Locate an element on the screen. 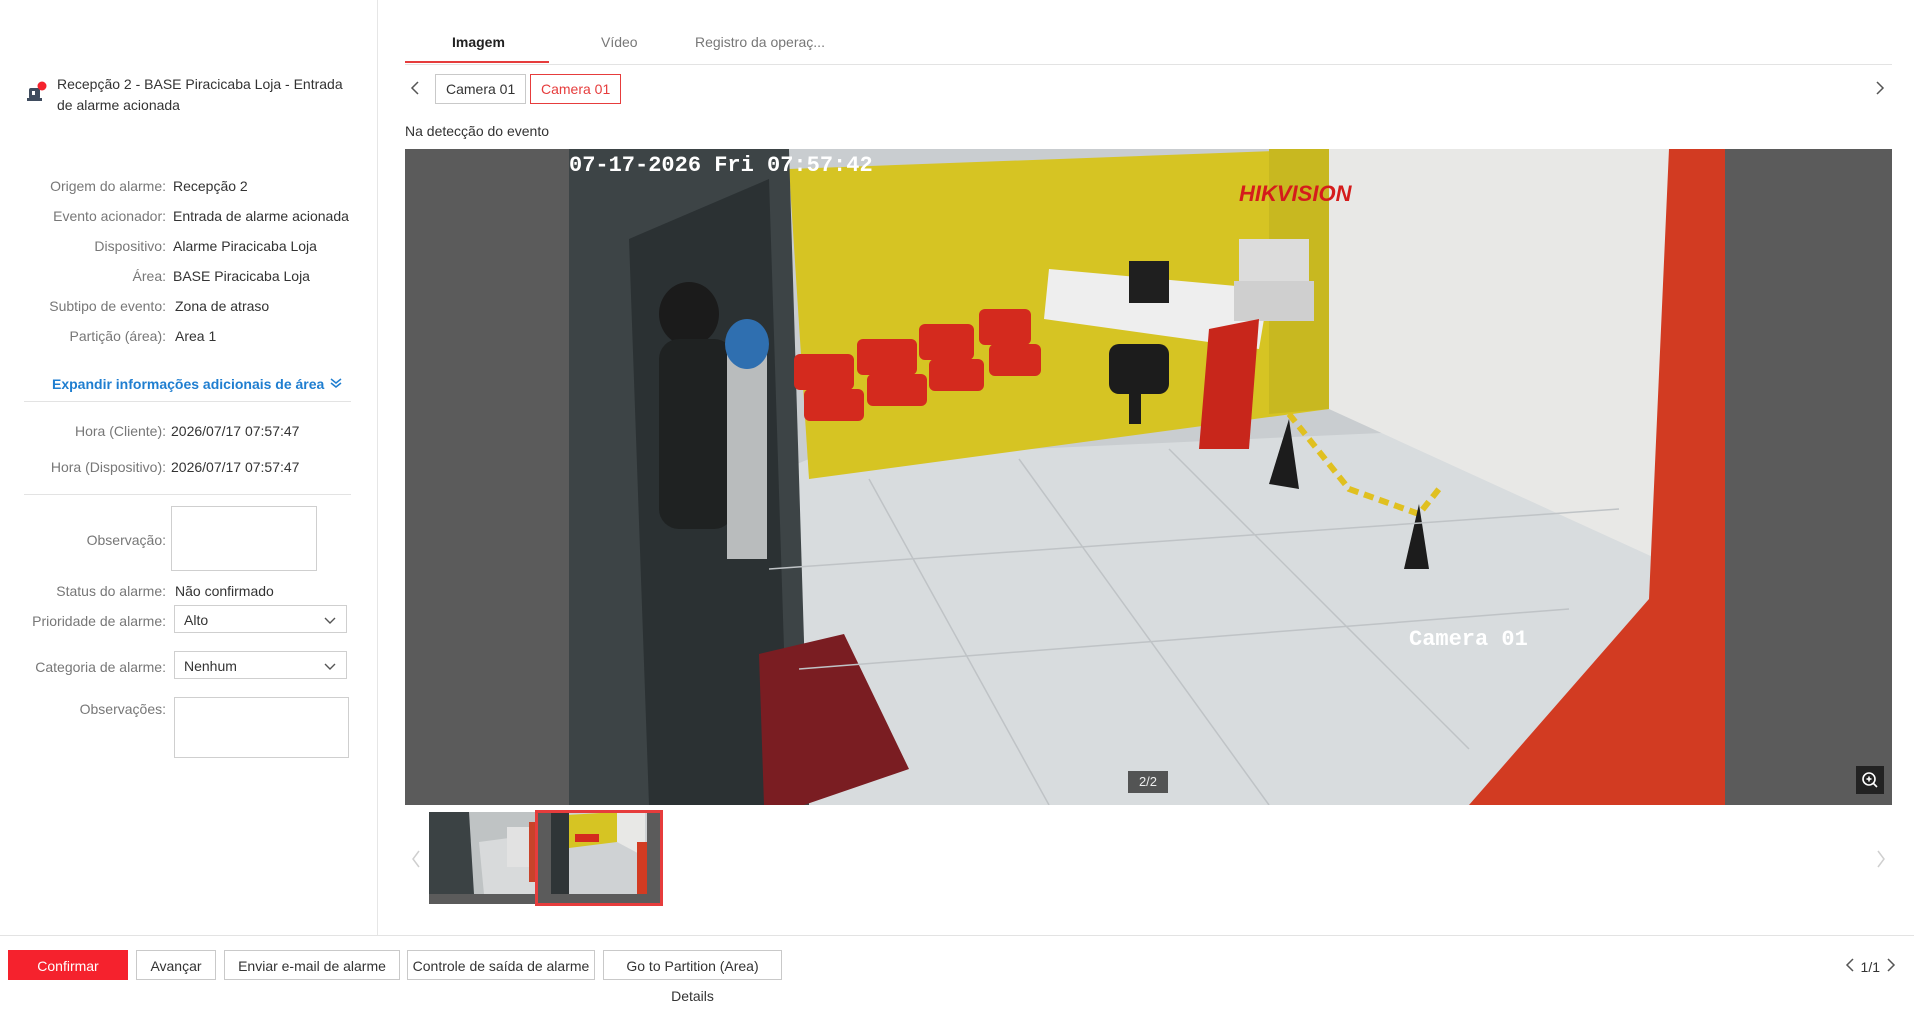 This screenshot has width=1914, height=1011. detail-row-device: Dispositivo: Alarme Piracicaba Loja is located at coordinates (188, 249).